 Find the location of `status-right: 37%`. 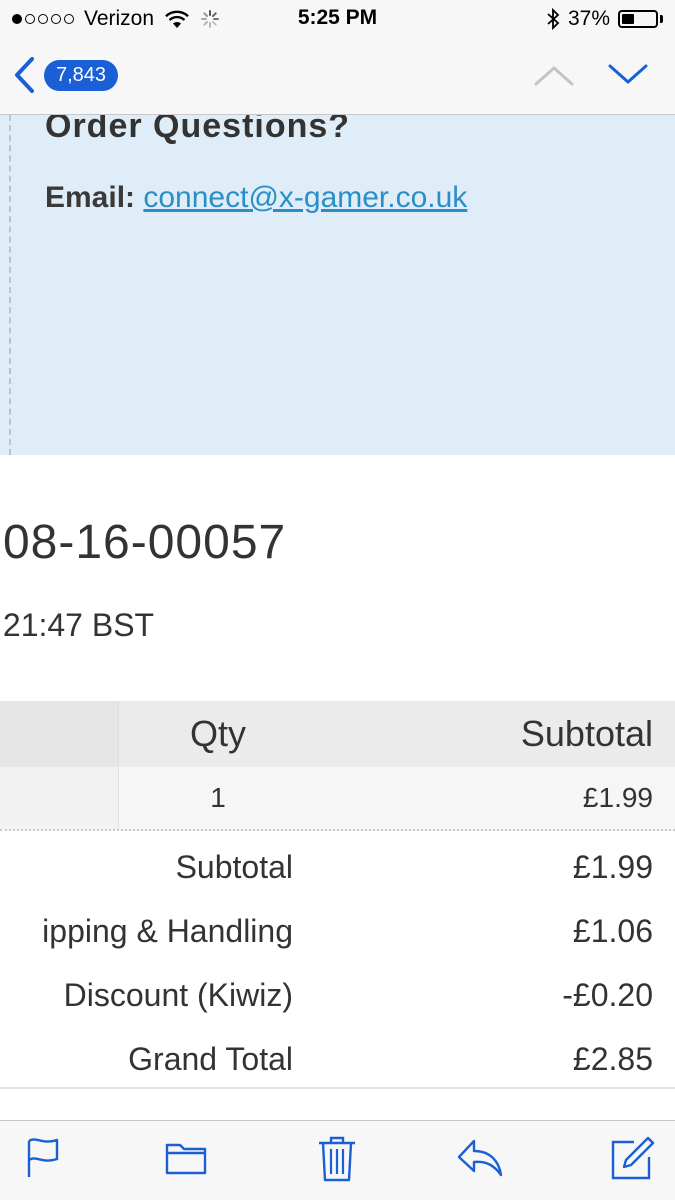

status-right: 37% is located at coordinates (604, 19).